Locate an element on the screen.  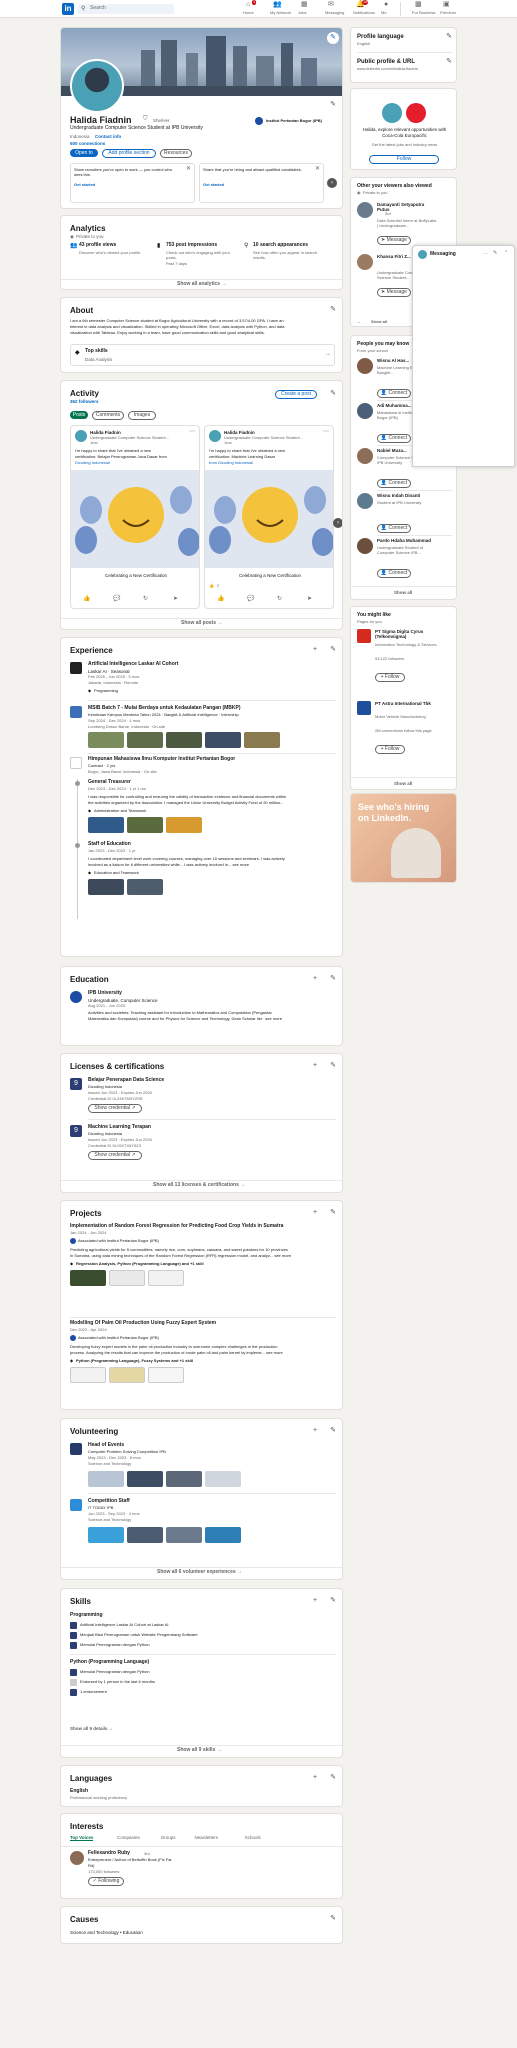
nav-for-business-icon: ▩ is located at coordinates (418, 5).